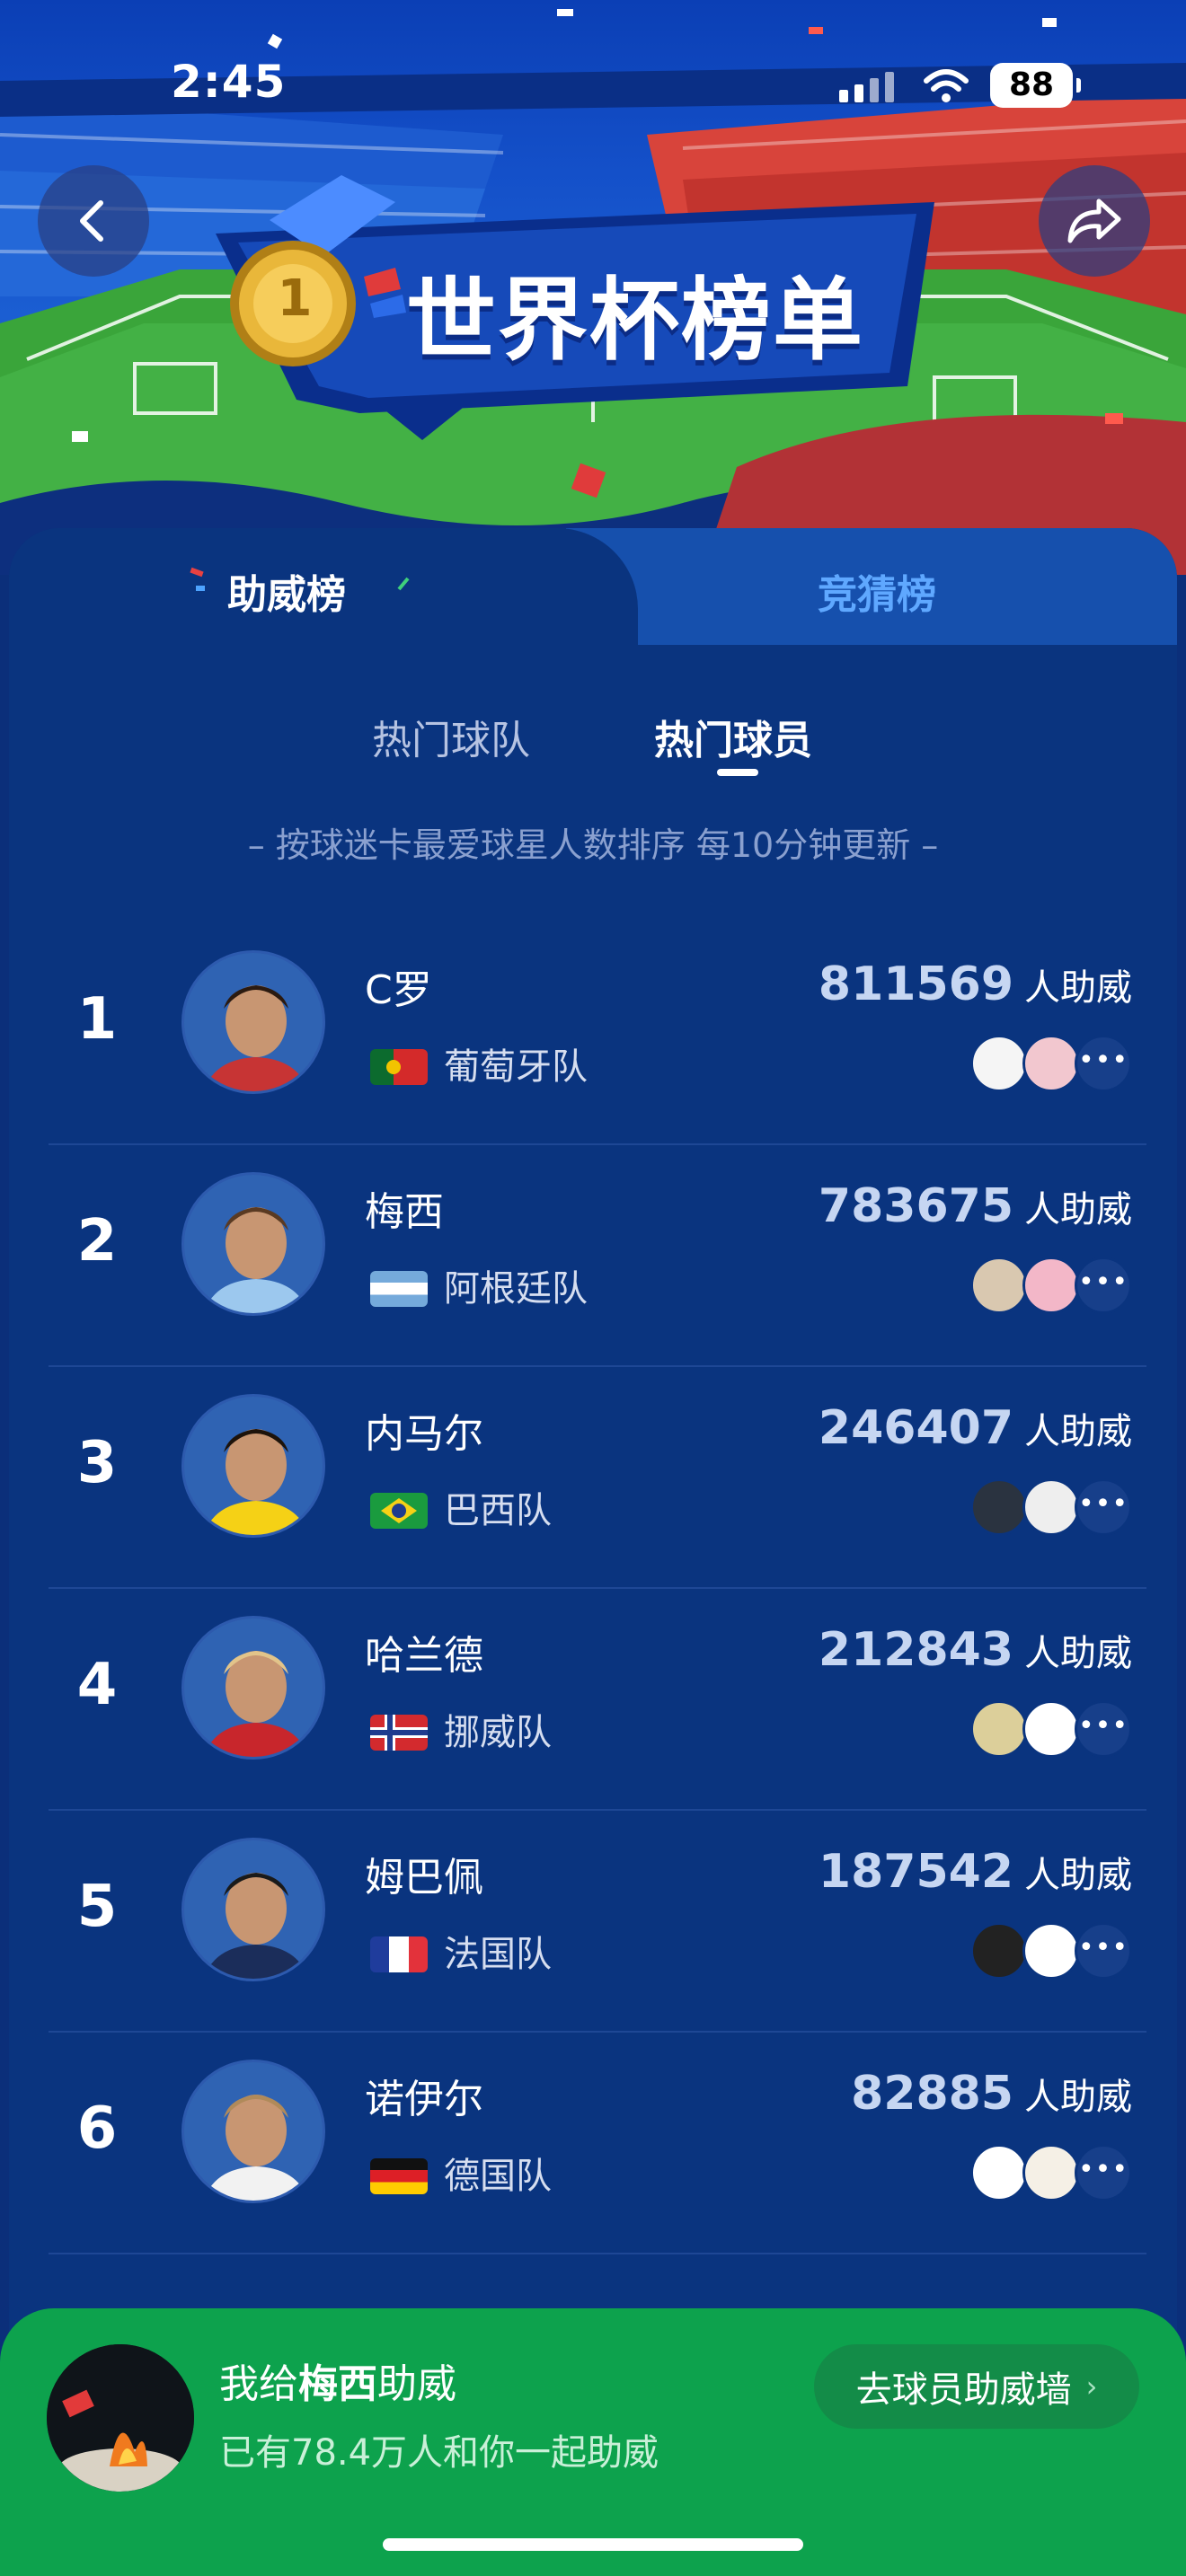 The image size is (1186, 2576). What do you see at coordinates (229, 82) in the screenshot?
I see `status-time: 2:45` at bounding box center [229, 82].